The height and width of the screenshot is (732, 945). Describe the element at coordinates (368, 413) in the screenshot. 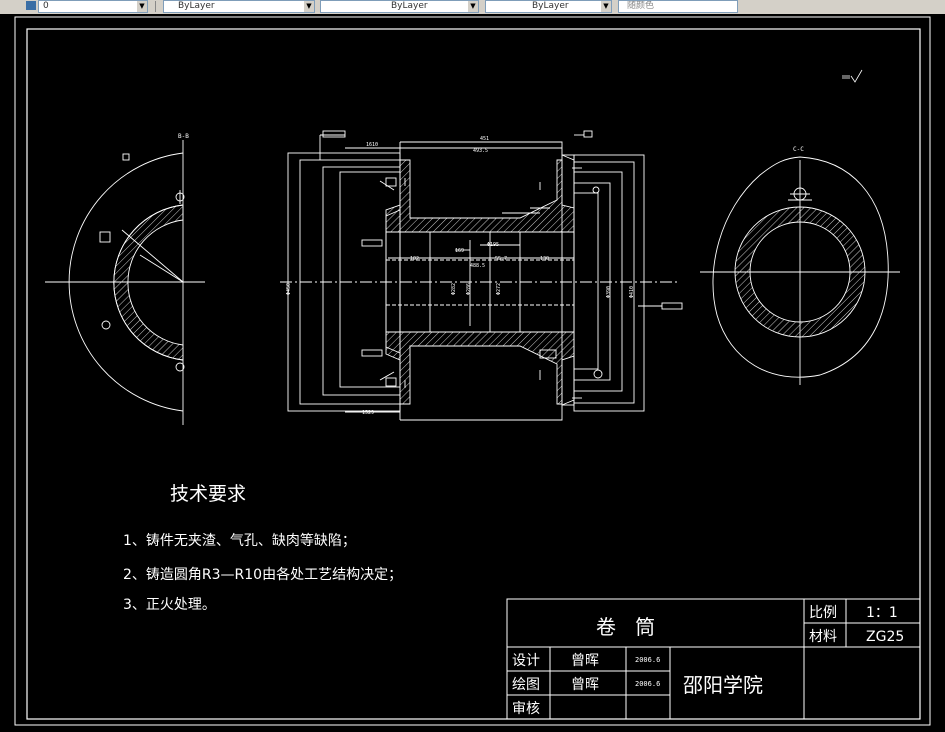

I see `dim-bottom: 1529` at that location.